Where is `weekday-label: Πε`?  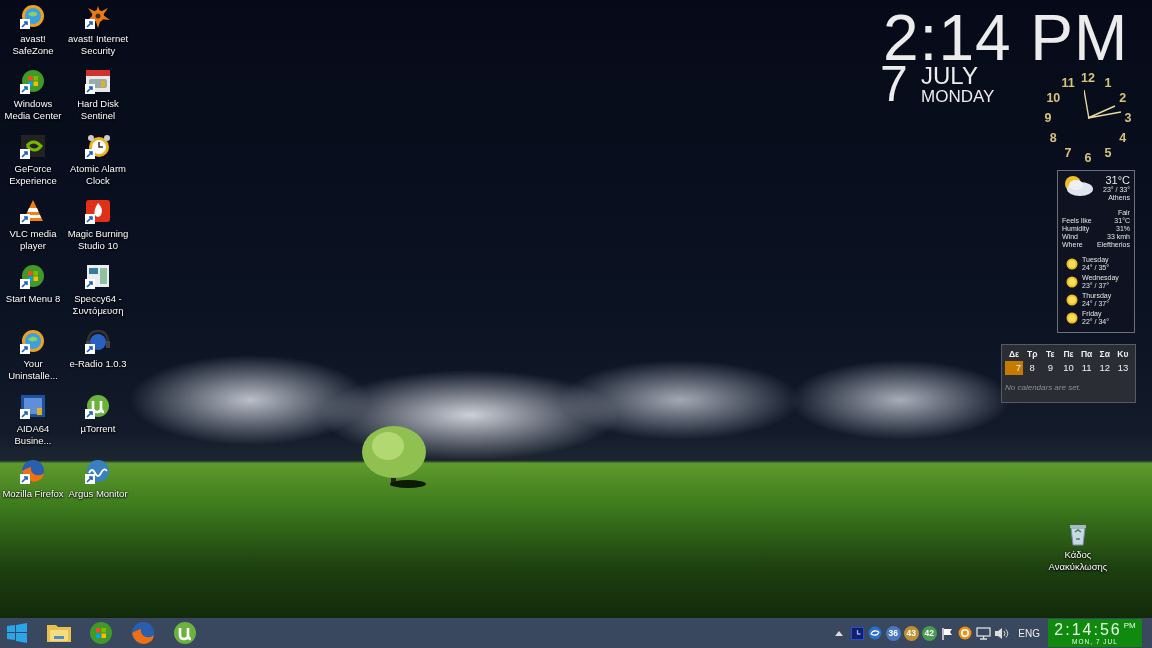
weekday-label: Πε is located at coordinates (1068, 354).